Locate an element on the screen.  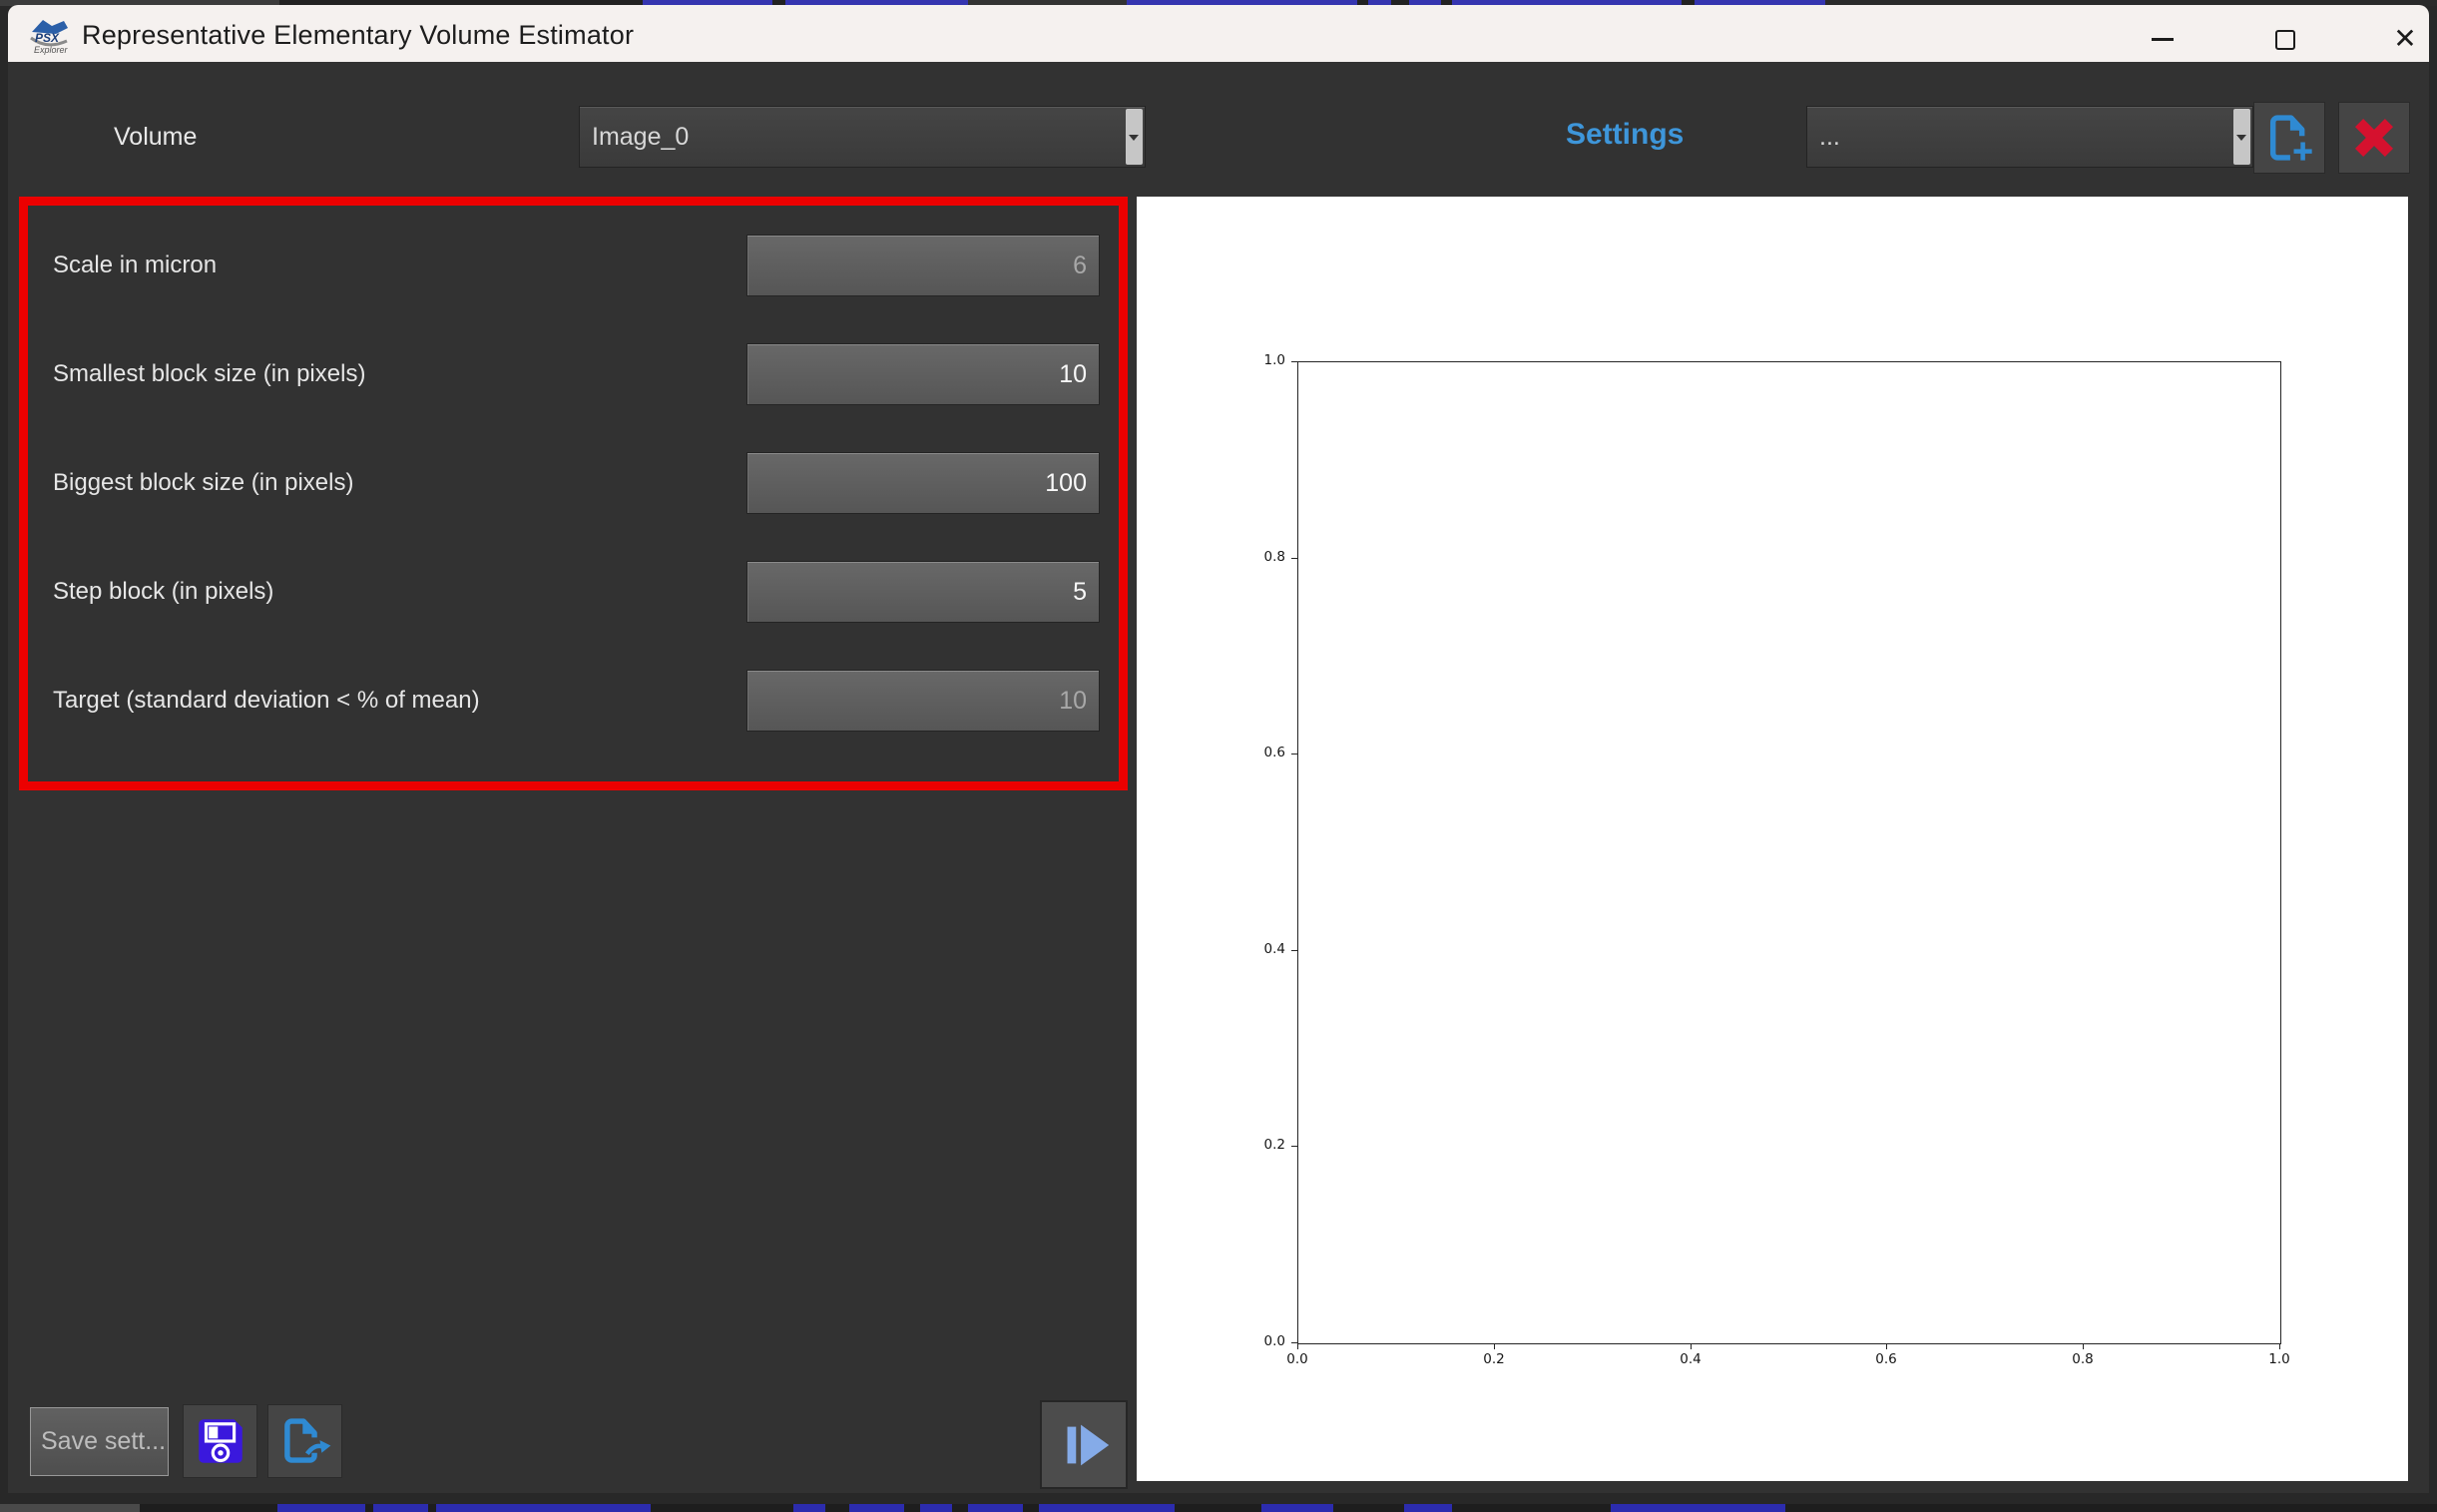
field-label: Scale in micron is located at coordinates (135, 265).